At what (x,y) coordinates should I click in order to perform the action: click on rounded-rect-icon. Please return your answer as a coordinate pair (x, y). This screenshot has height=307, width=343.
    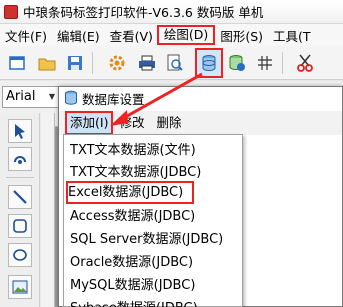
    Looking at the image, I should click on (20, 226).